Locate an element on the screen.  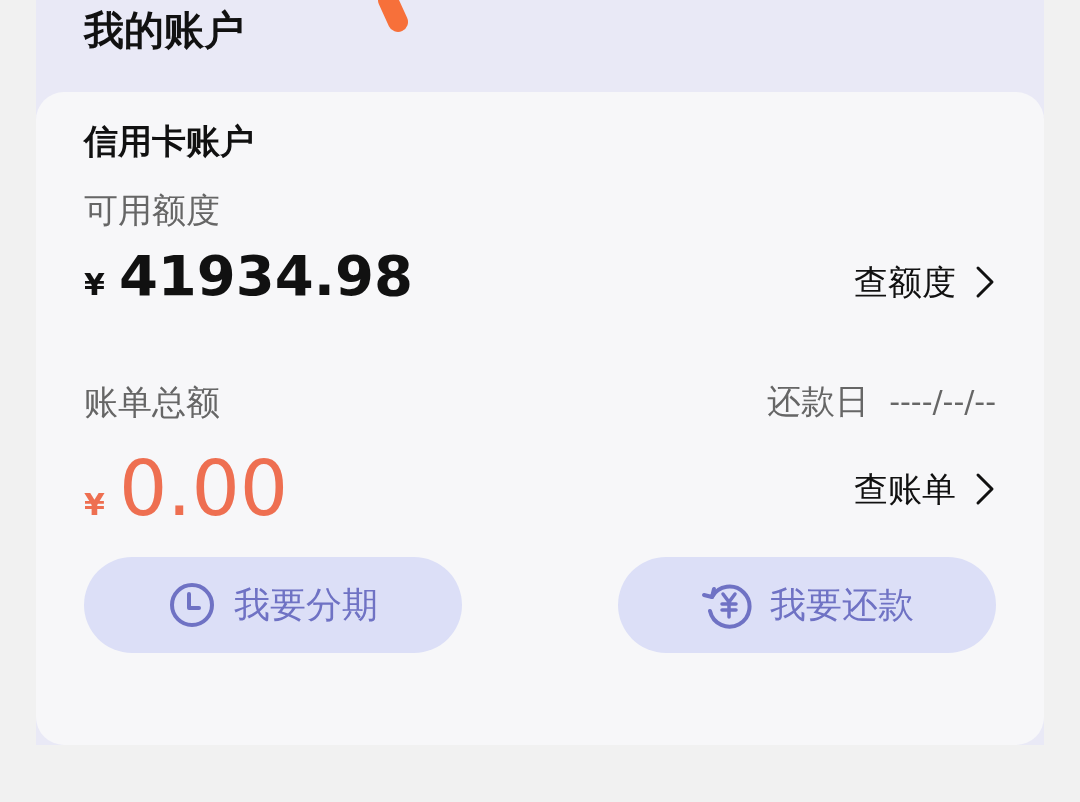
card-title: 信用卡账户 is located at coordinates (169, 141).